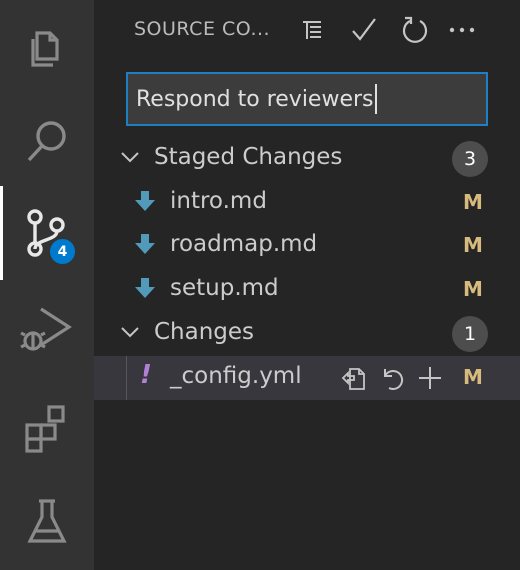  I want to click on changes-label: Changes, so click(204, 332).